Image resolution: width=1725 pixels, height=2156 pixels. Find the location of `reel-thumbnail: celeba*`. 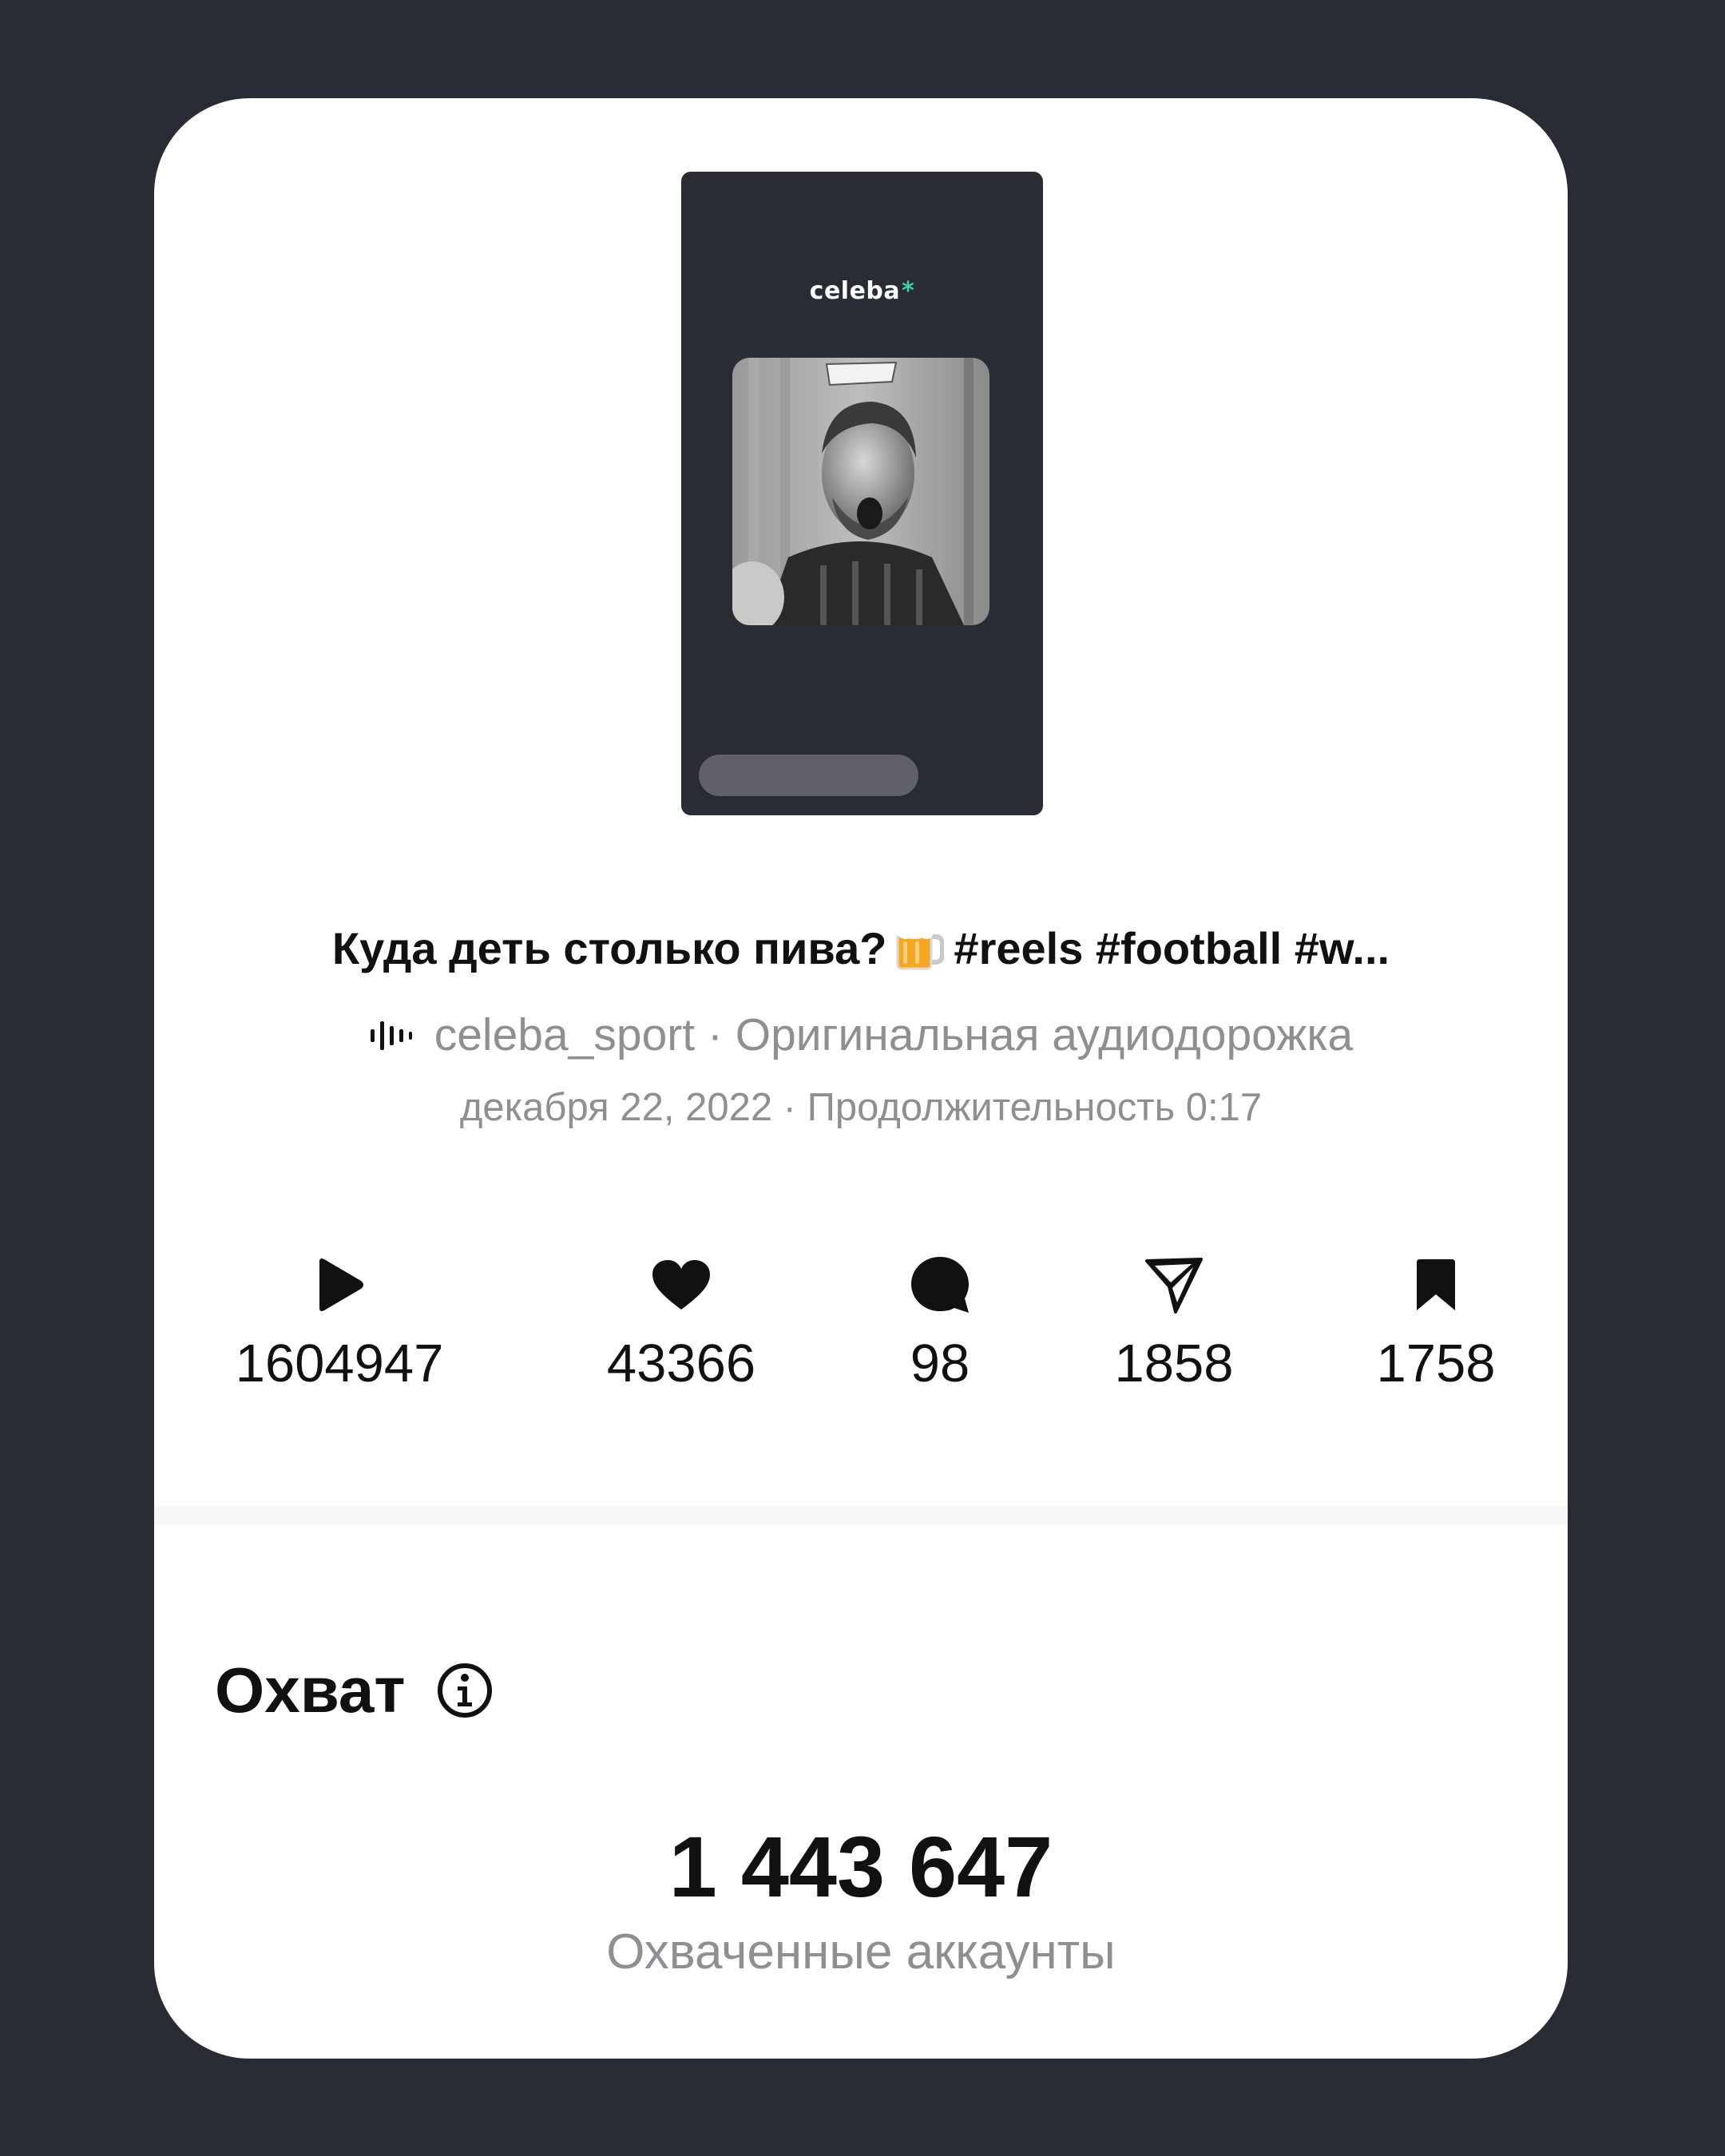

reel-thumbnail: celeba* is located at coordinates (862, 493).